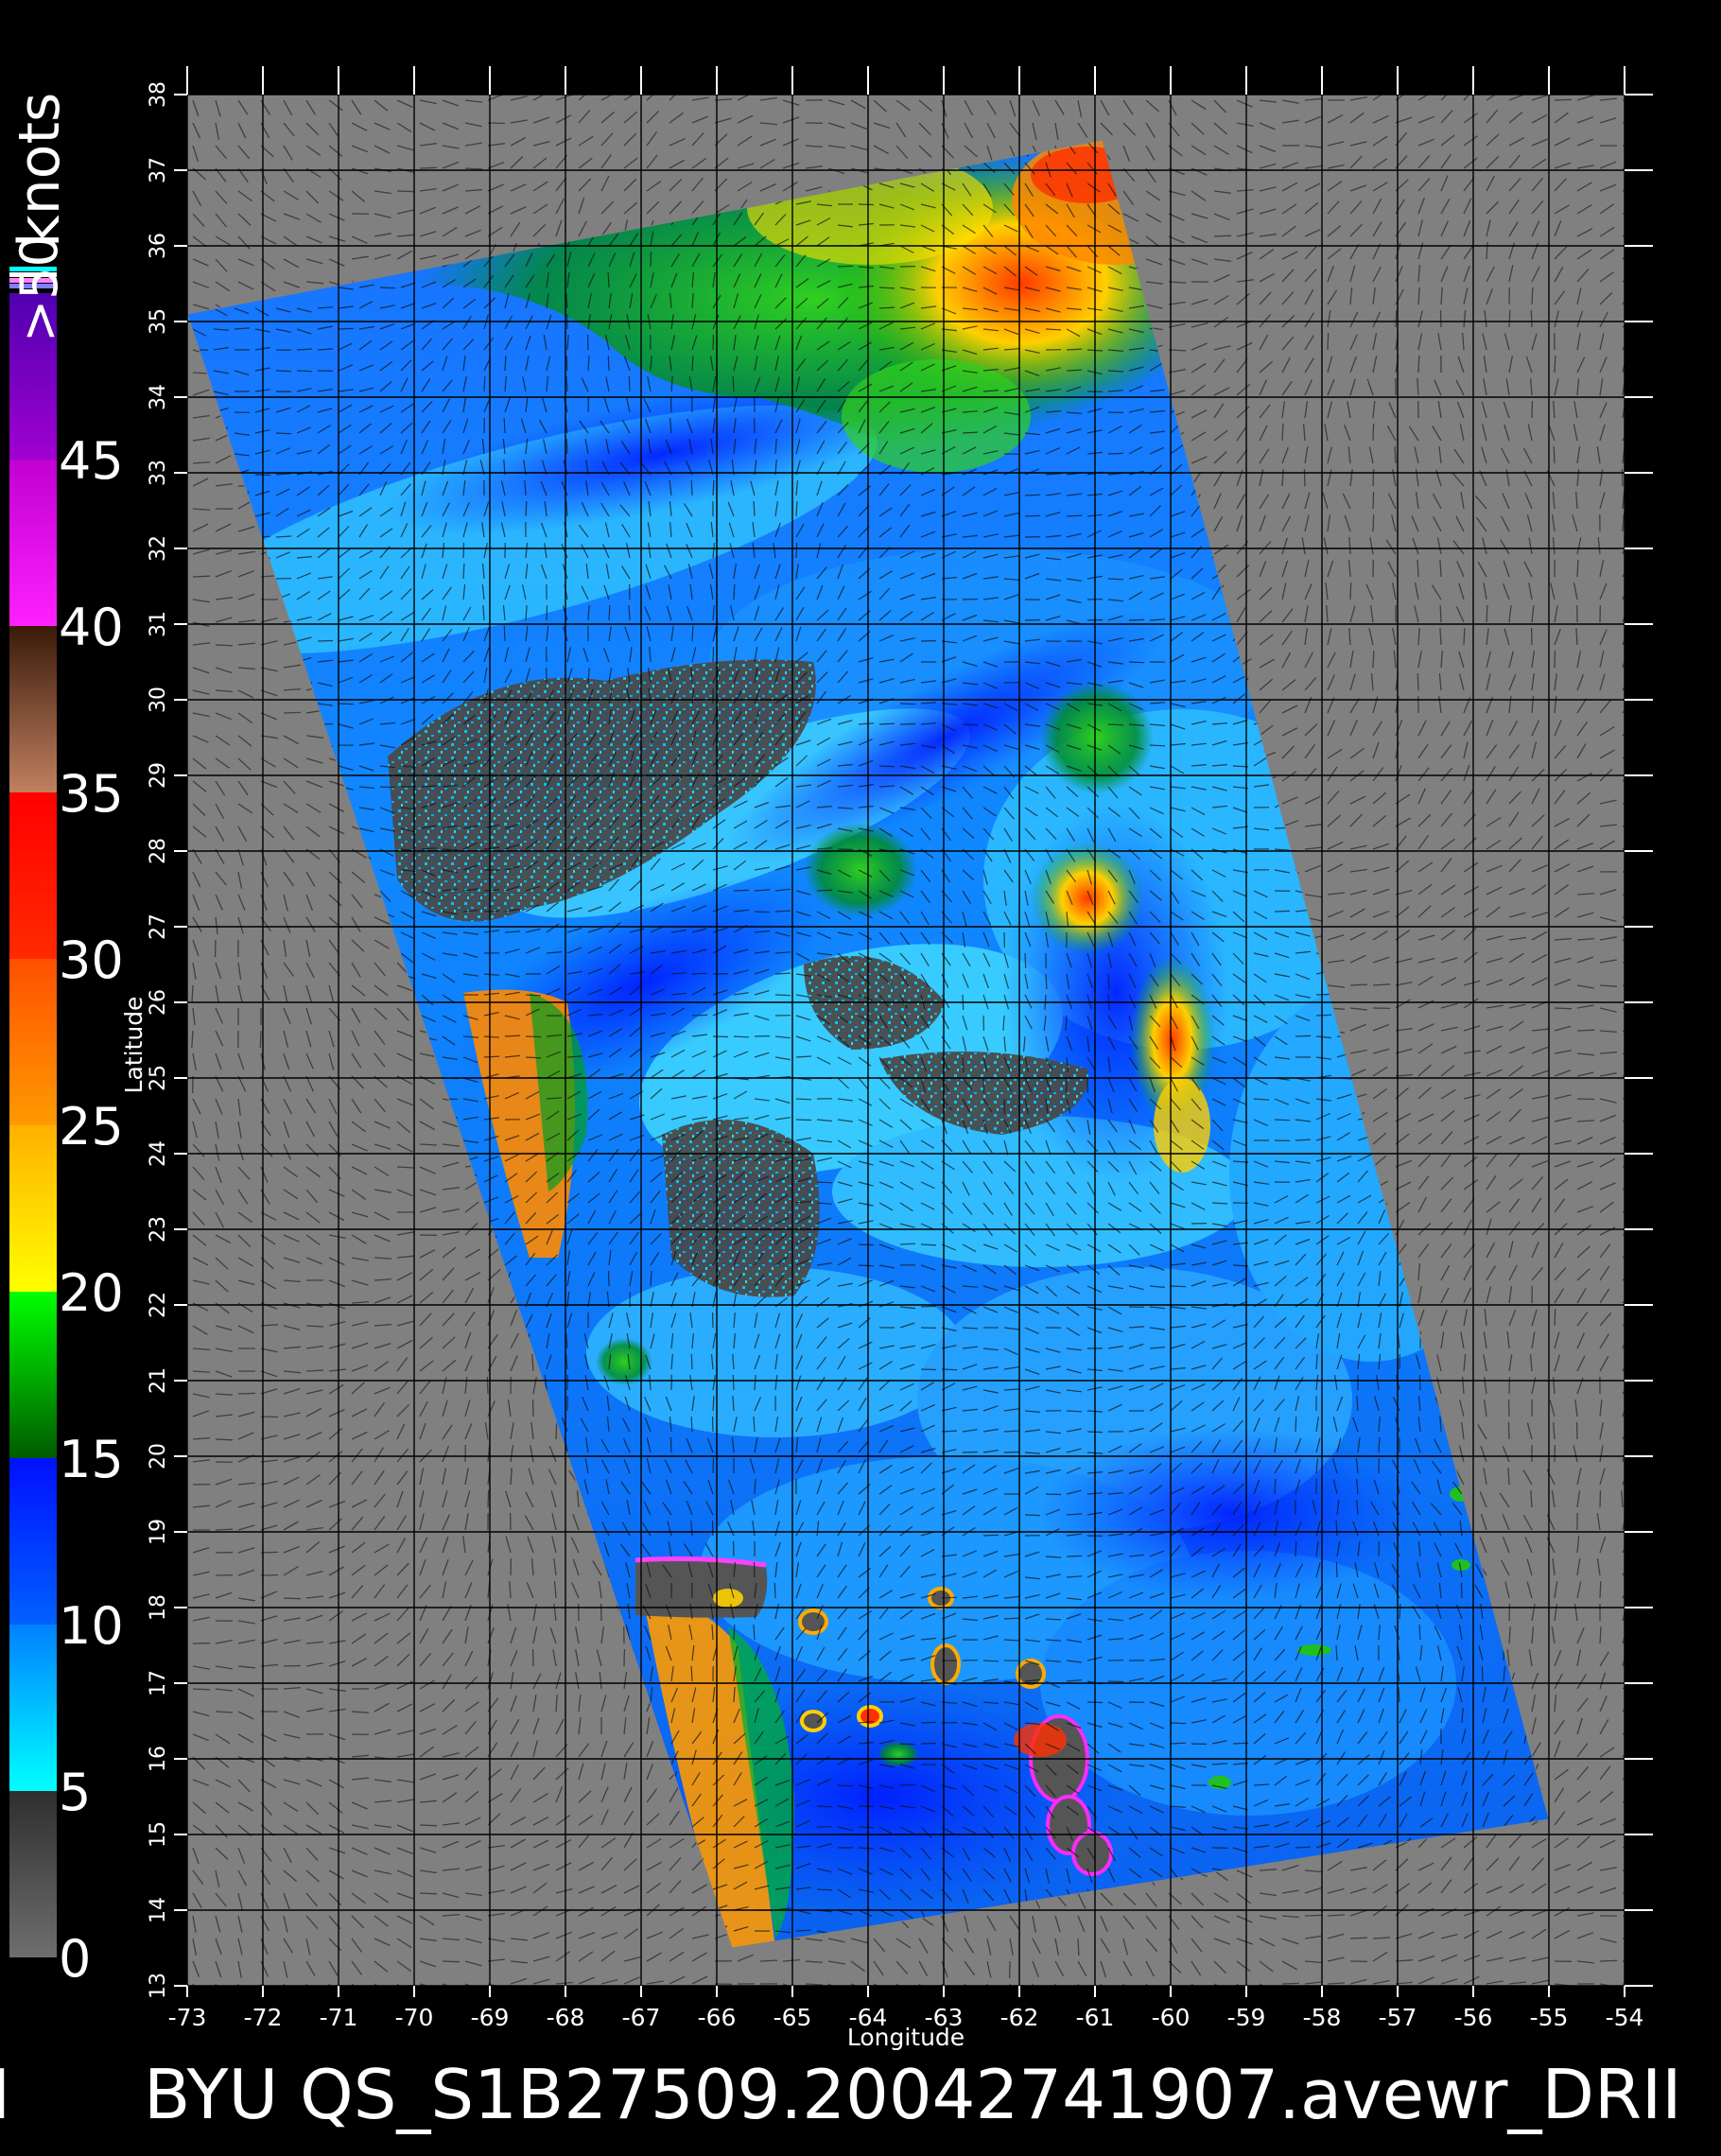 The width and height of the screenshot is (1721, 2156). Describe the element at coordinates (1625, 2018) in the screenshot. I see `longitude-tick-label: -54` at that location.